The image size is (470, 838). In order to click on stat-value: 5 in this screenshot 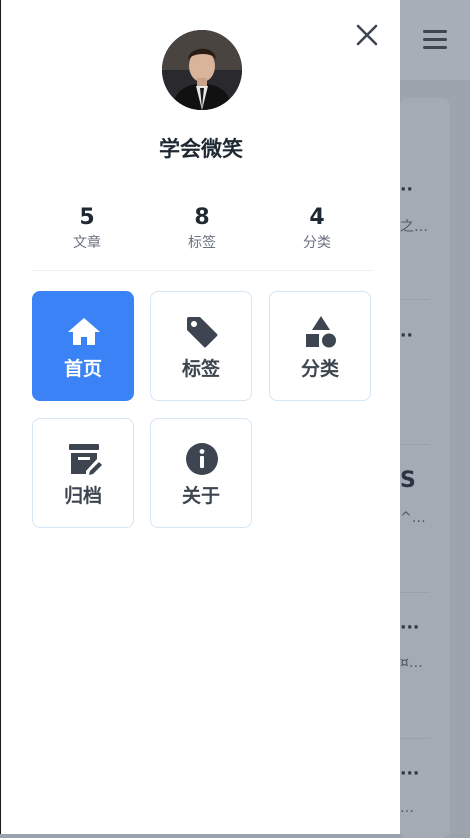, I will do `click(87, 217)`.